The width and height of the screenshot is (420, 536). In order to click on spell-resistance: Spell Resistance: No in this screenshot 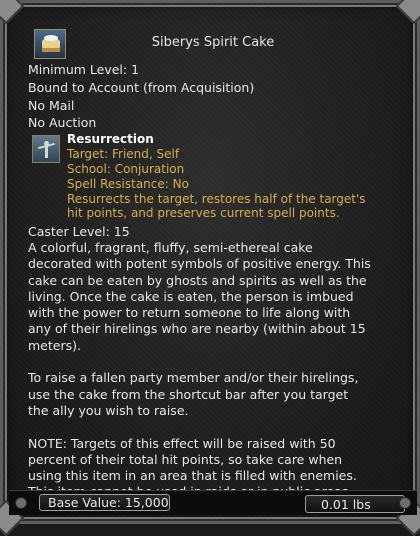, I will do `click(128, 184)`.